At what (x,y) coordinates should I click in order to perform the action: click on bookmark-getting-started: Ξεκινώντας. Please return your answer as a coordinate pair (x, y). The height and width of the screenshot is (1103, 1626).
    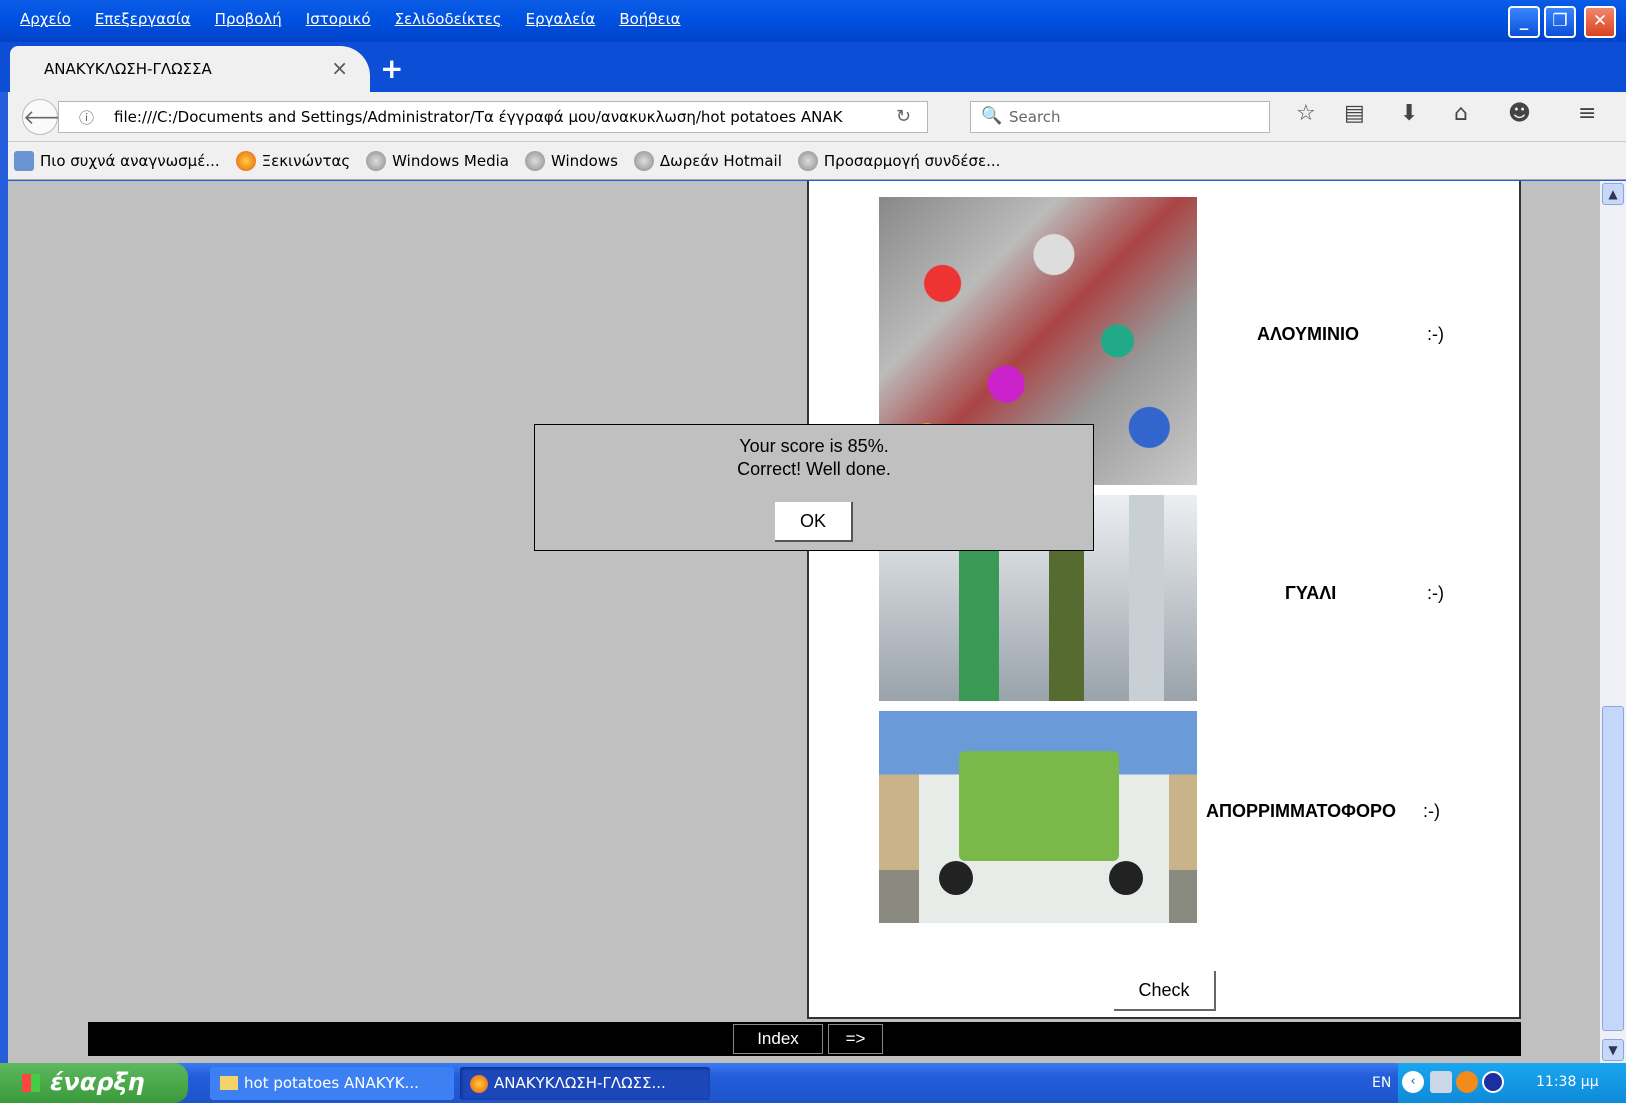
    Looking at the image, I should click on (292, 160).